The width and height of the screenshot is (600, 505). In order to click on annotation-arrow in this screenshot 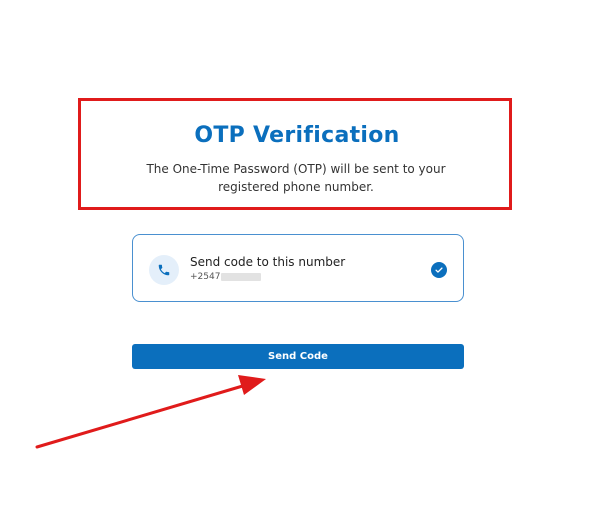, I will do `click(150, 412)`.